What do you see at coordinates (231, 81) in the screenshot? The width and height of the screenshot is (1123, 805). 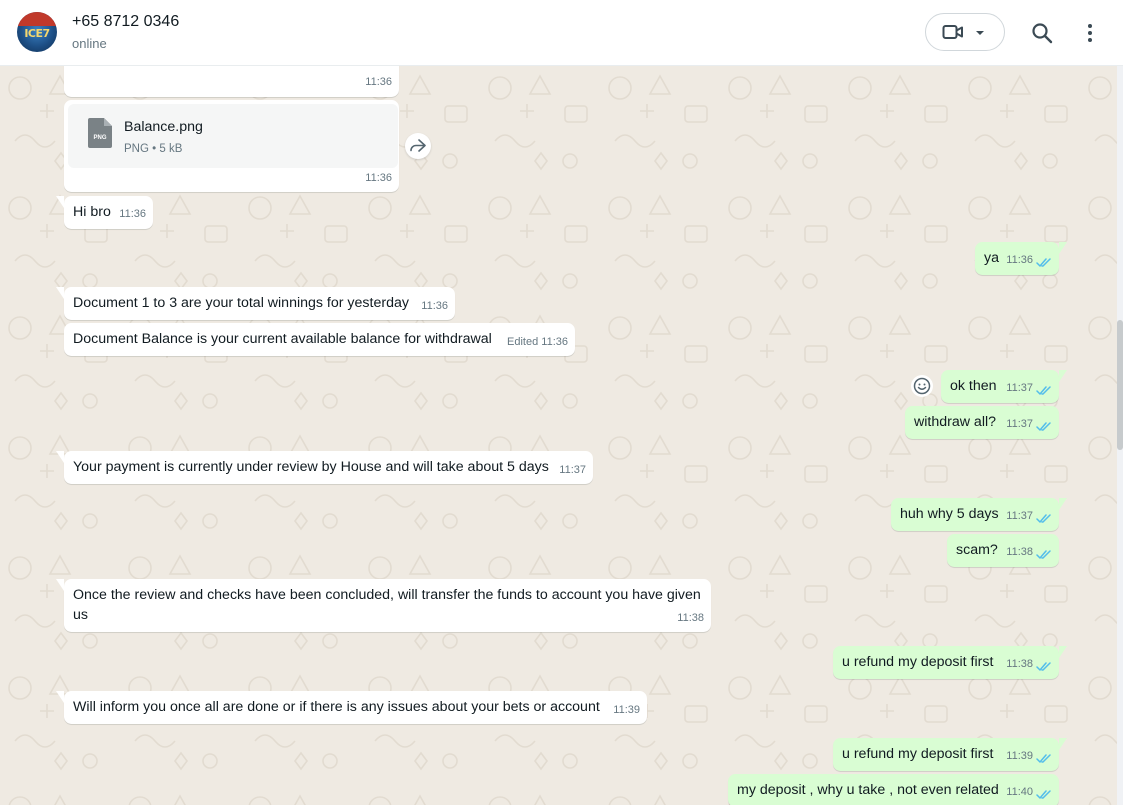 I see `message-incoming: 11:36` at bounding box center [231, 81].